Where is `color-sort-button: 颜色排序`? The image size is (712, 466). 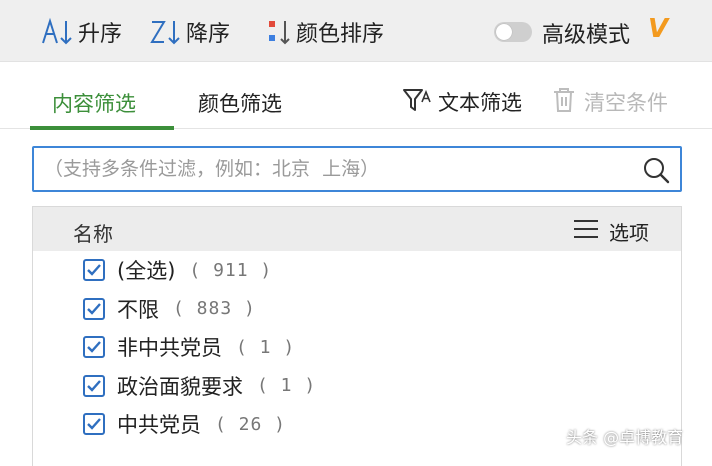 color-sort-button: 颜色排序 is located at coordinates (325, 32).